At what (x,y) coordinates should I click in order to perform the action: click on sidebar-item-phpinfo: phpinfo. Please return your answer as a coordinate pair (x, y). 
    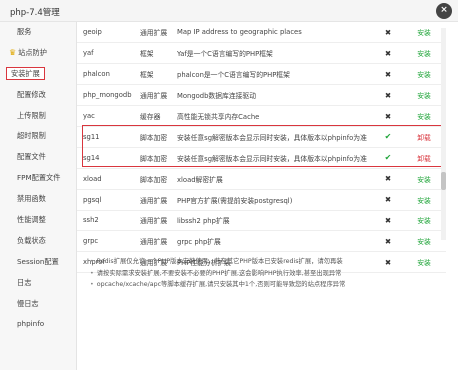
    Looking at the image, I should click on (38, 324).